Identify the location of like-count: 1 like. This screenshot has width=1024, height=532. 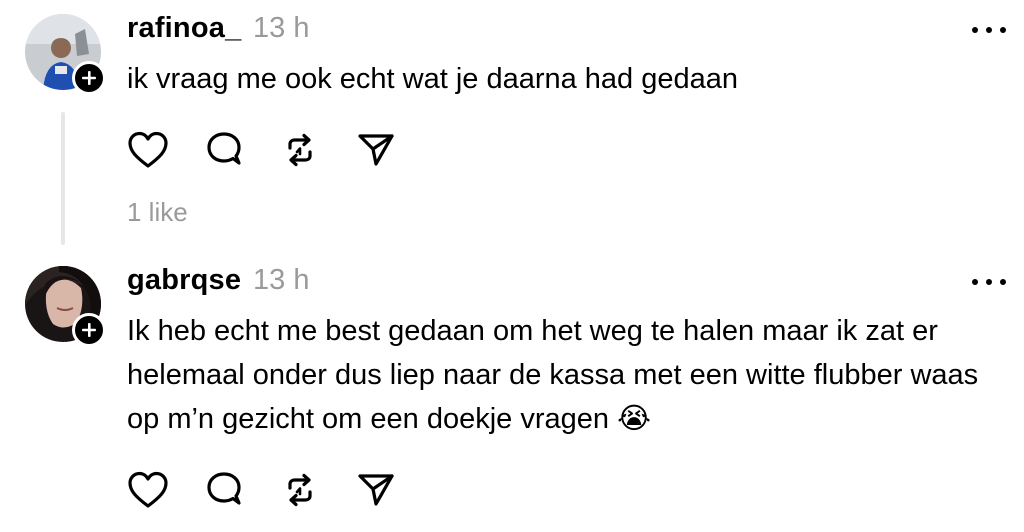
(157, 212).